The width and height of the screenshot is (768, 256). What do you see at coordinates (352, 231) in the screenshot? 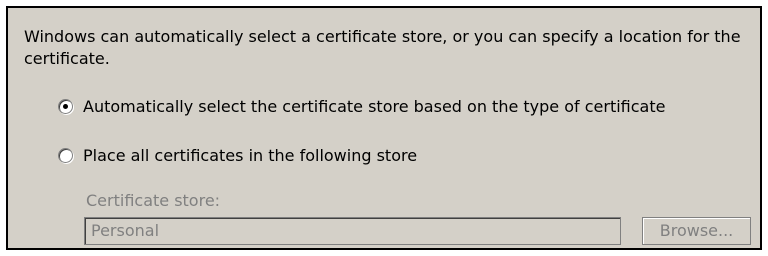
I see `certificate-store-field: Personal` at bounding box center [352, 231].